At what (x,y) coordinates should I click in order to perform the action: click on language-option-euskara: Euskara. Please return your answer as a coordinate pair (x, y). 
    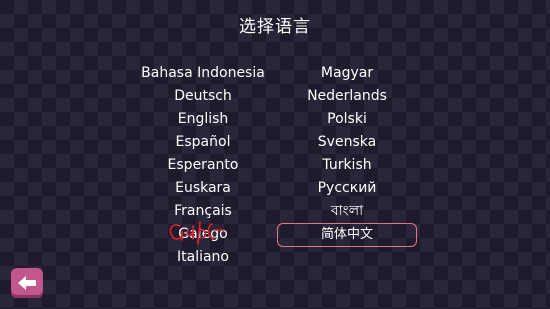
    Looking at the image, I should click on (203, 188).